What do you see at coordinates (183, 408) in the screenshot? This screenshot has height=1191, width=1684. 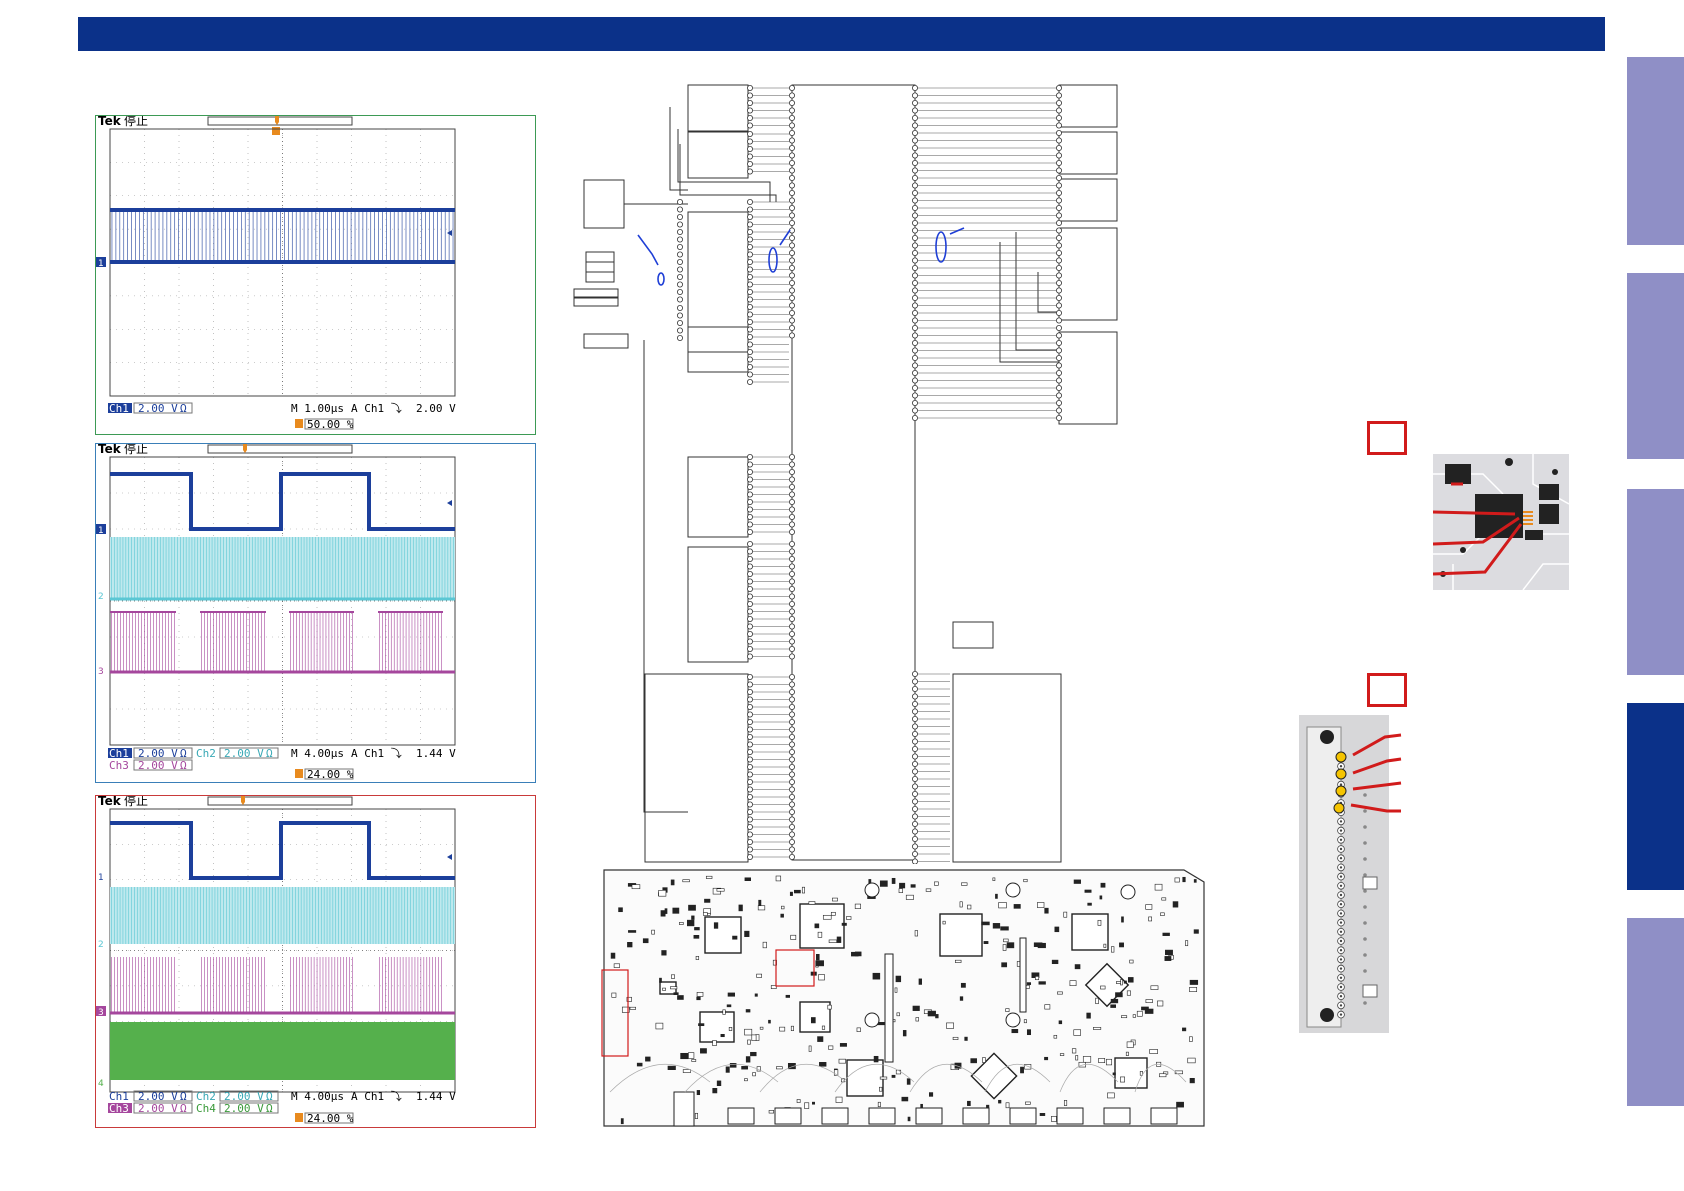 I see `ch1-ohm: Ω` at bounding box center [183, 408].